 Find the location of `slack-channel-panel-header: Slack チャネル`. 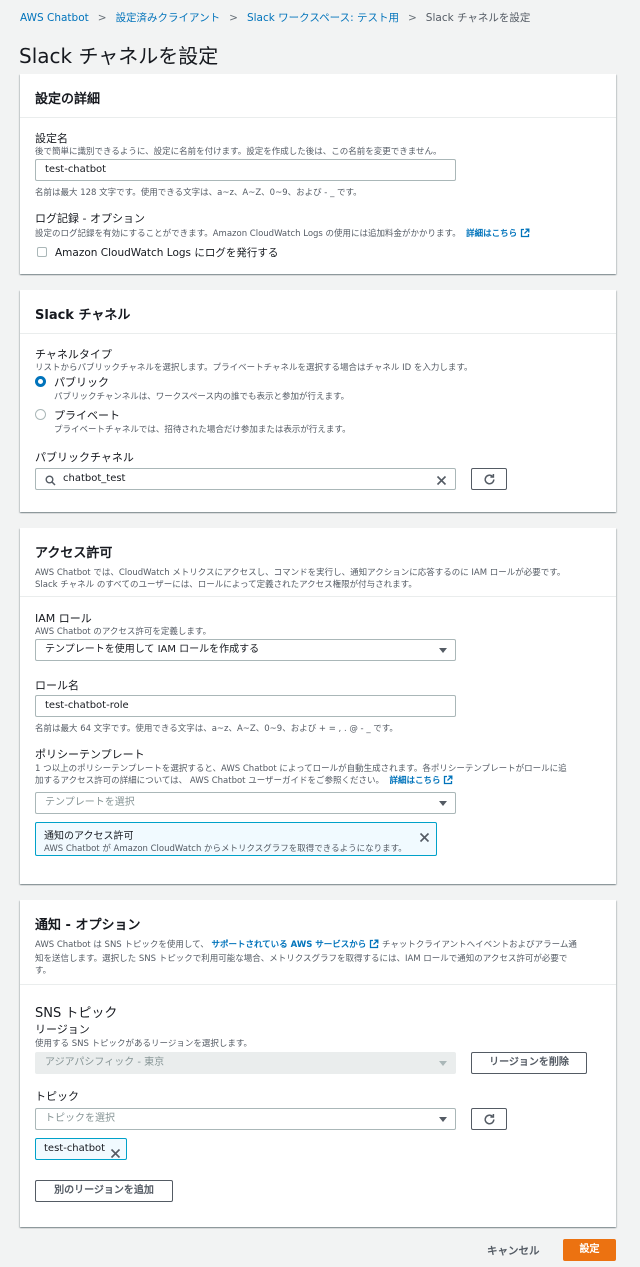

slack-channel-panel-header: Slack チャネル is located at coordinates (318, 312).